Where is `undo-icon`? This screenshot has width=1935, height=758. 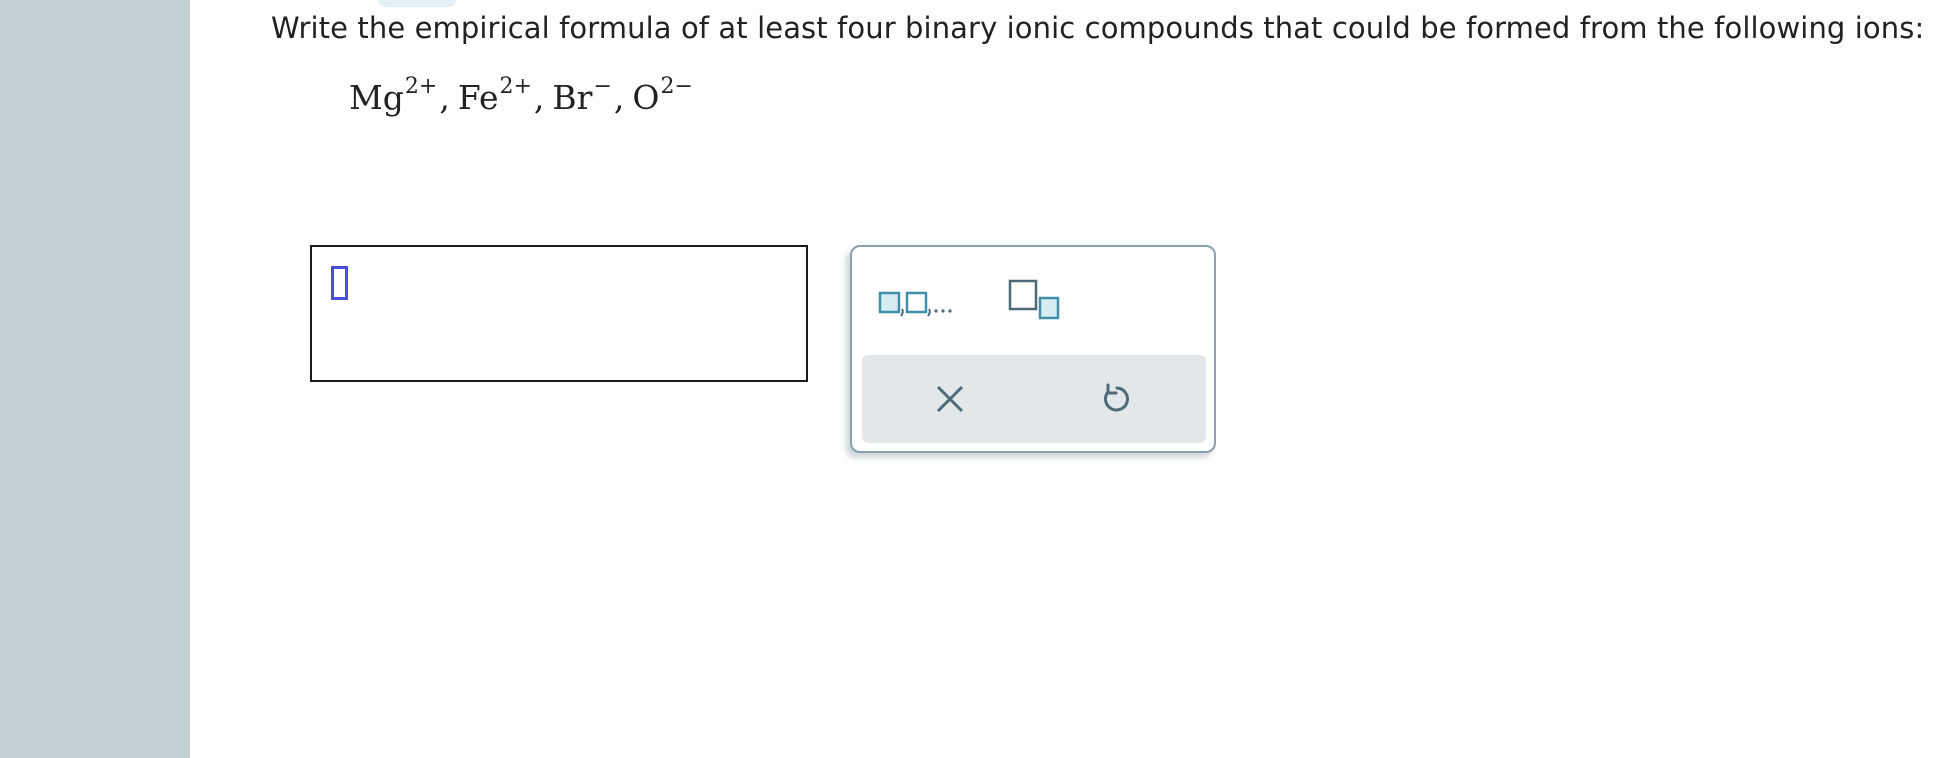
undo-icon is located at coordinates (1116, 397).